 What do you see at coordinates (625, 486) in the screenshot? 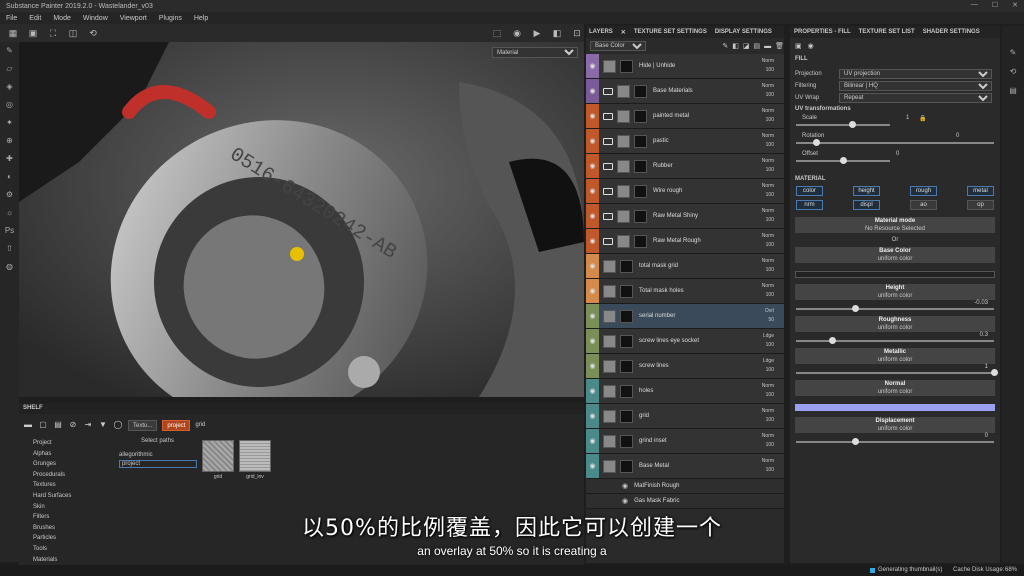
I see `effect-eye-icon: ◉` at bounding box center [625, 486].